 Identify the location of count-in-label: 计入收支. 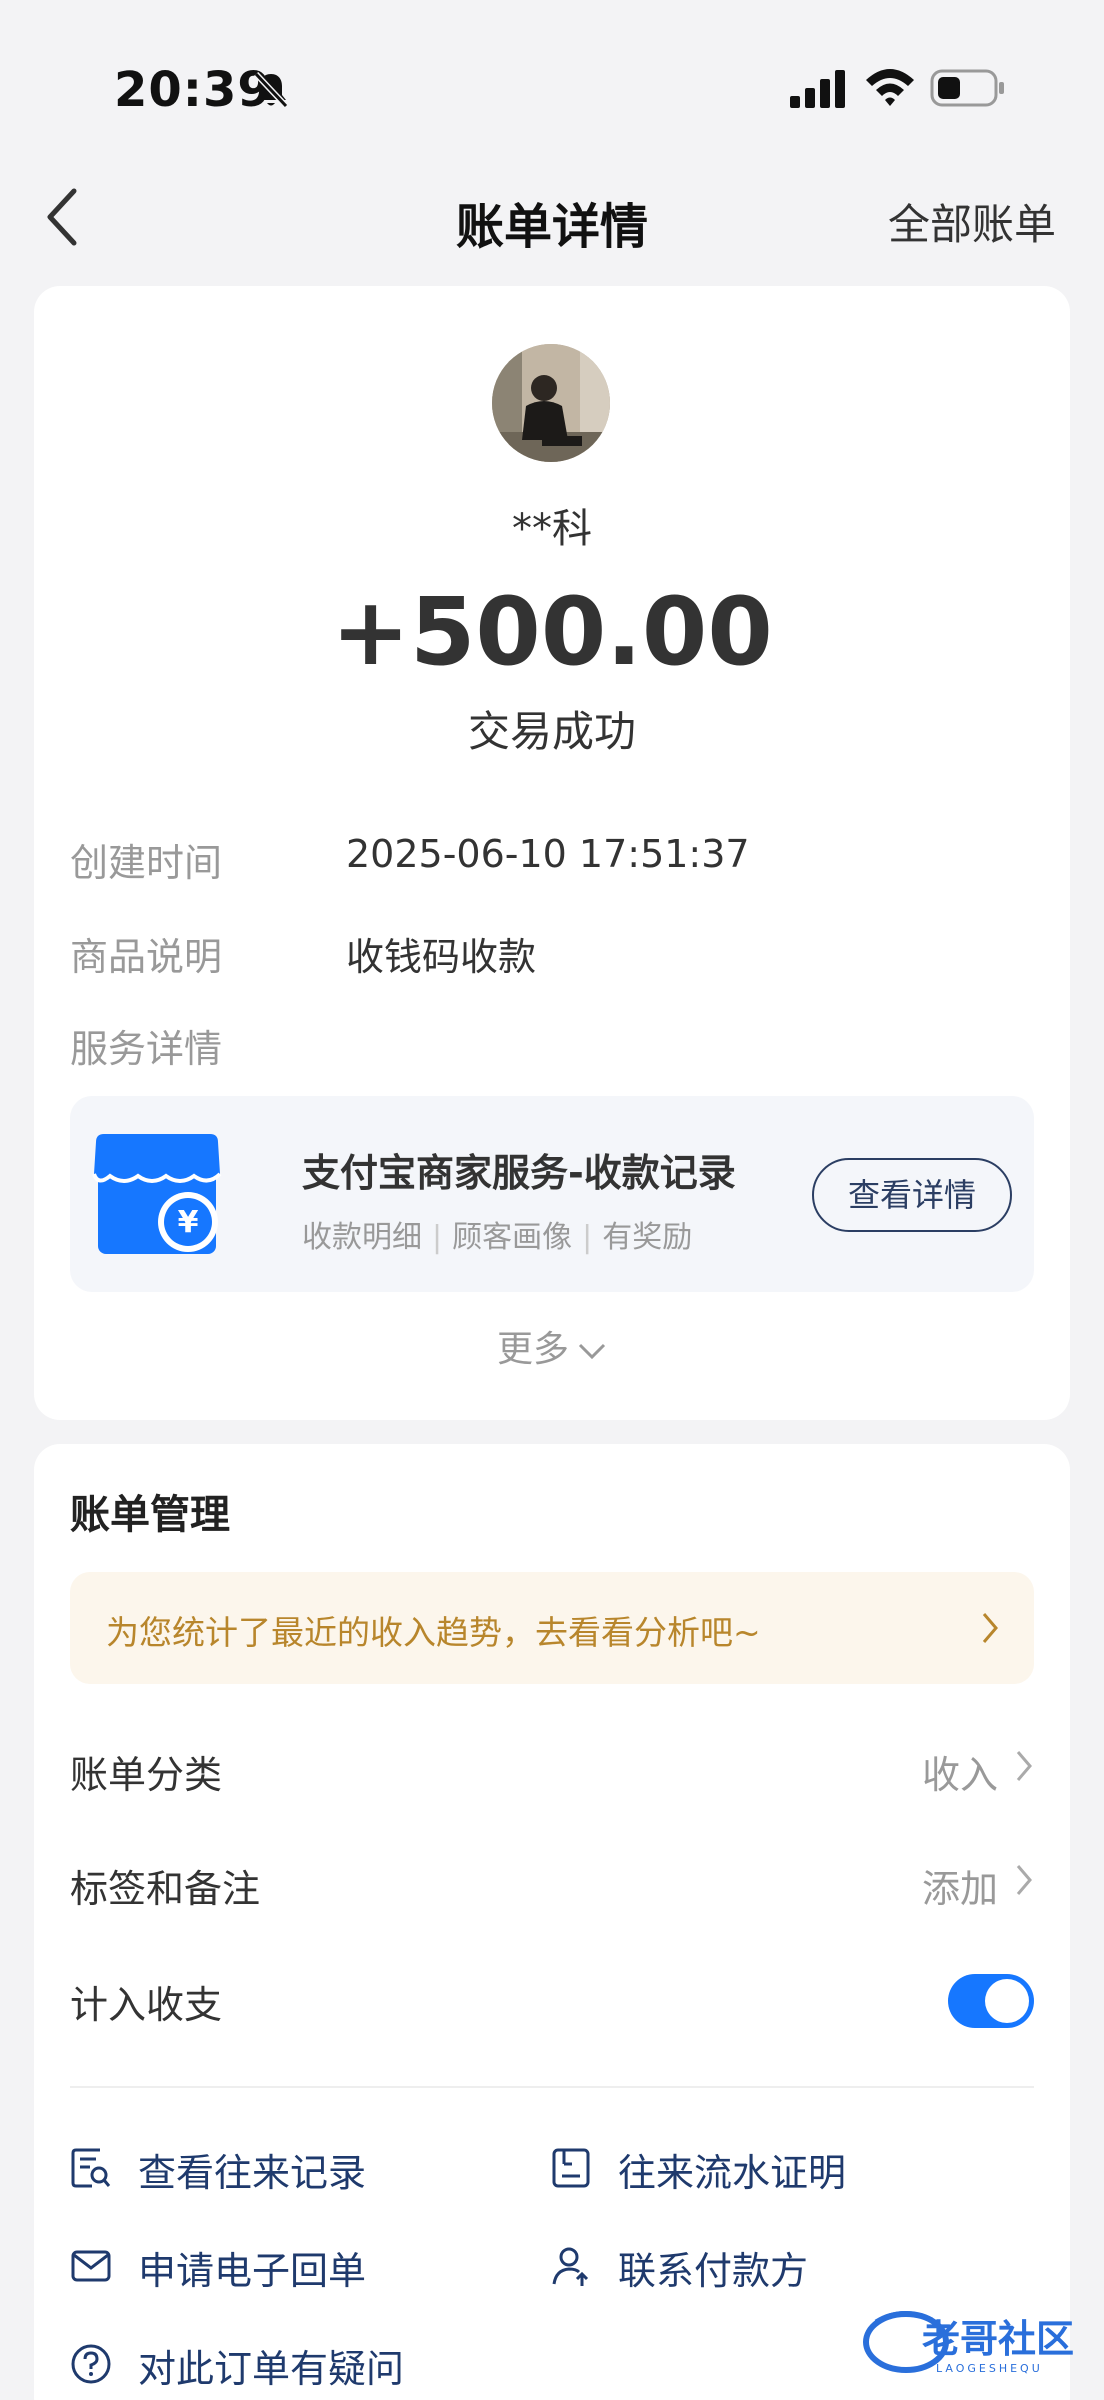
(146, 2005).